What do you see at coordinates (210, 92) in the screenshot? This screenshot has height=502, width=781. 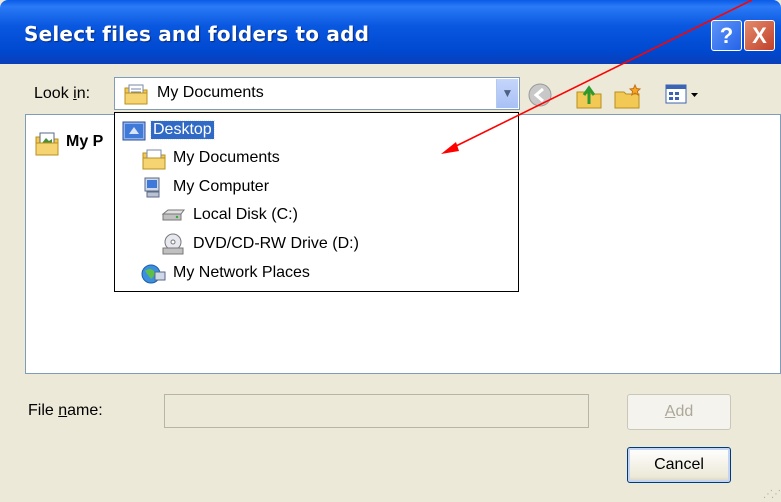 I see `look-in-value: My Documents` at bounding box center [210, 92].